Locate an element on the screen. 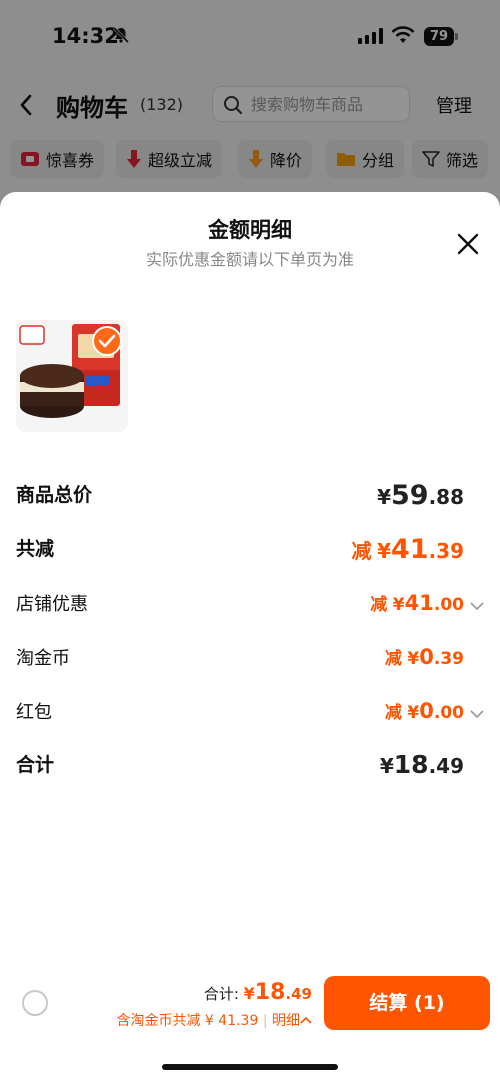  row-sum: 合计 ¥18.49 is located at coordinates (250, 770).